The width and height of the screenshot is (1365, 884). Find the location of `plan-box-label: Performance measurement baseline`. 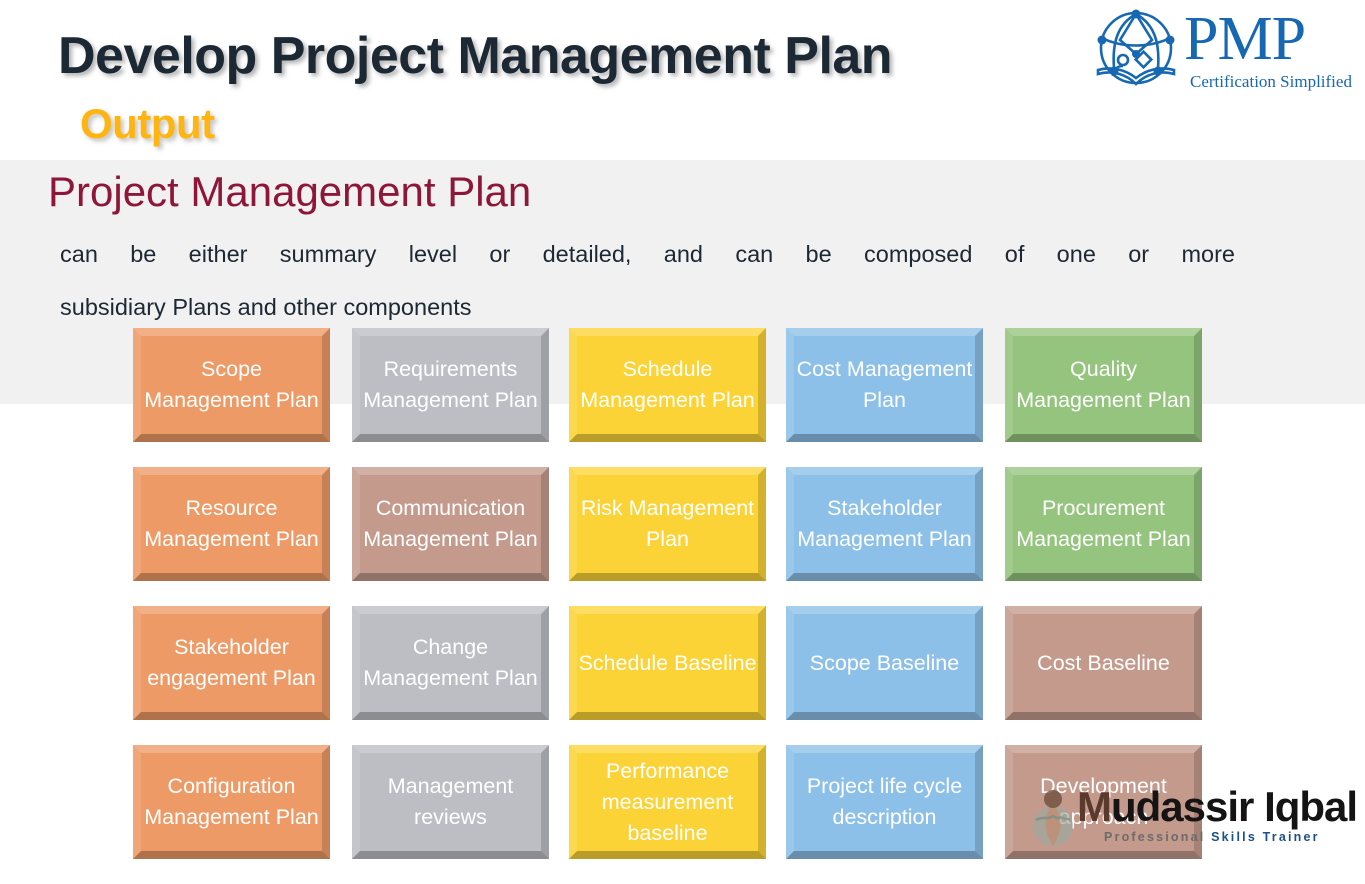

plan-box-label: Performance measurement baseline is located at coordinates (667, 801).